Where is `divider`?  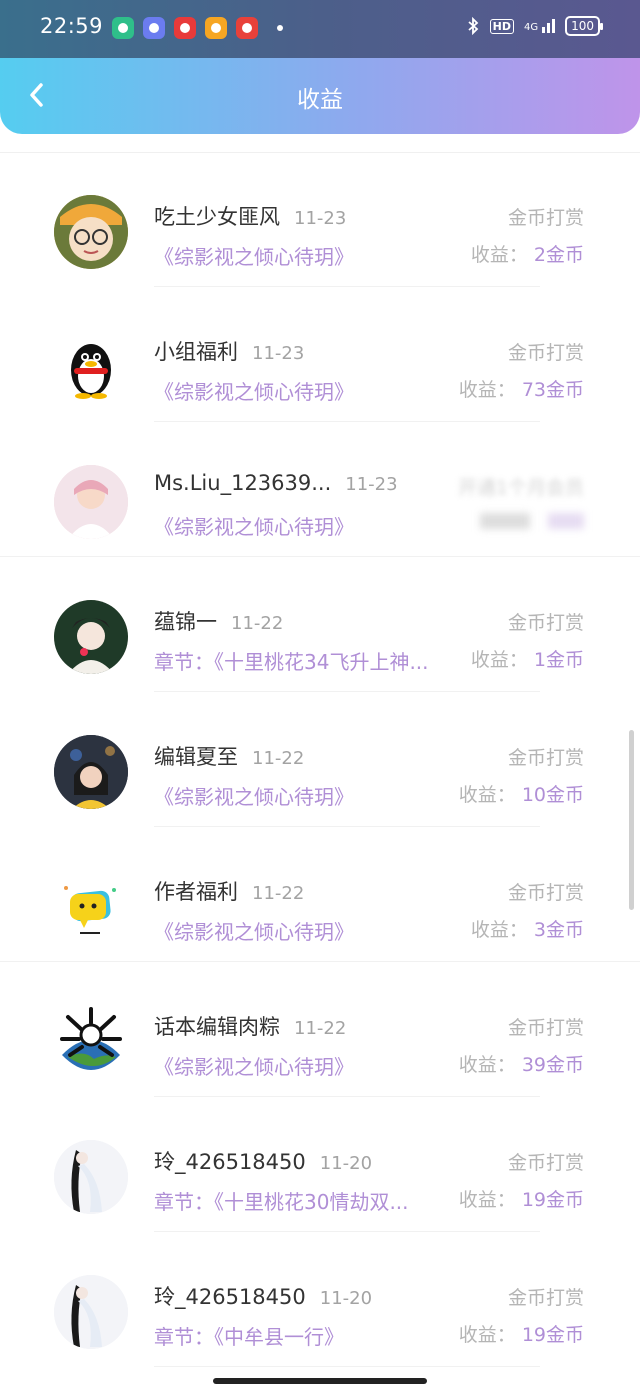
divider is located at coordinates (347, 1366).